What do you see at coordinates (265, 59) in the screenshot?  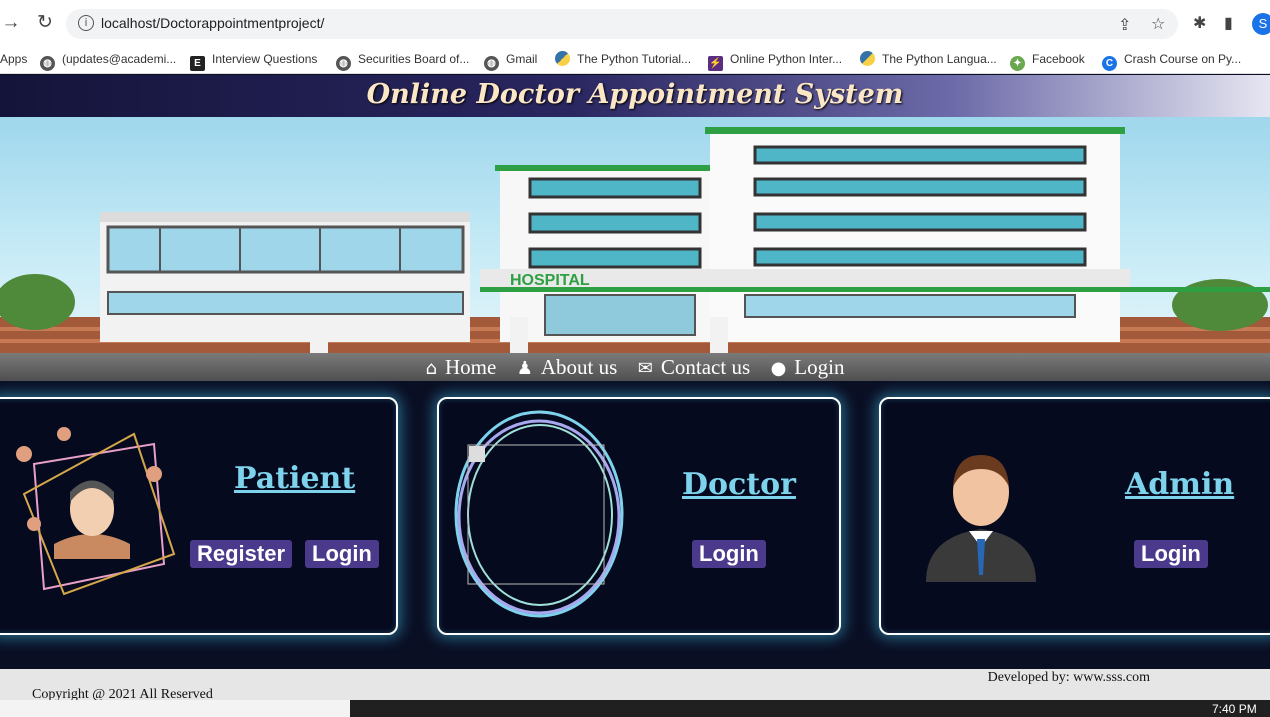 I see `bookmark-label: Interview Questions` at bounding box center [265, 59].